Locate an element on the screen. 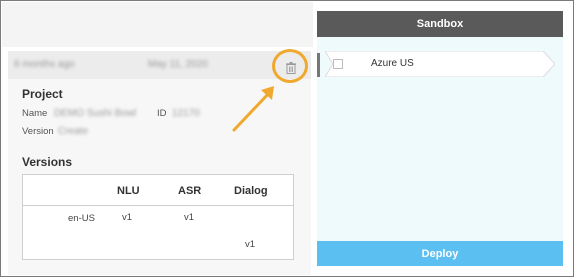 The width and height of the screenshot is (574, 277). selection-indicator is located at coordinates (318, 65).